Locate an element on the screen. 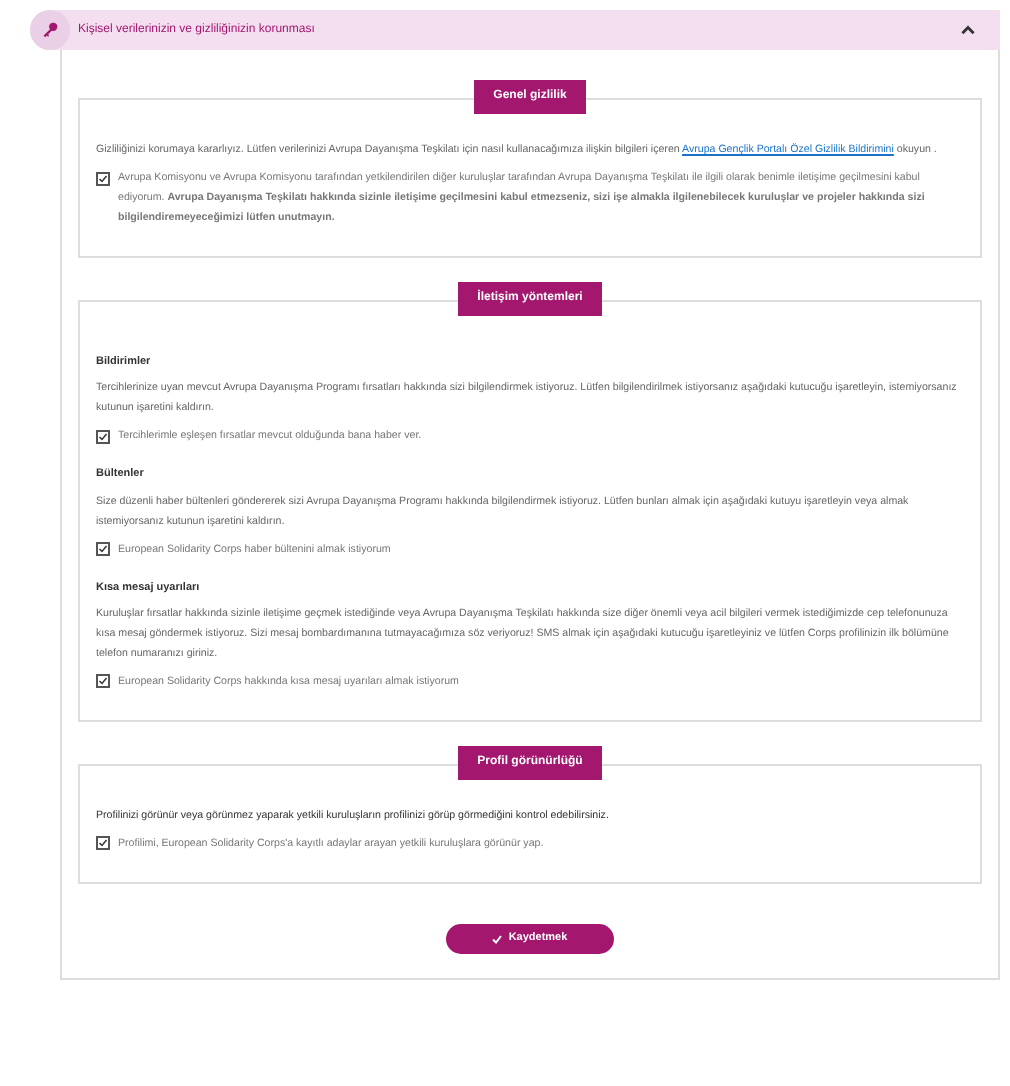  check-icon is located at coordinates (497, 938).